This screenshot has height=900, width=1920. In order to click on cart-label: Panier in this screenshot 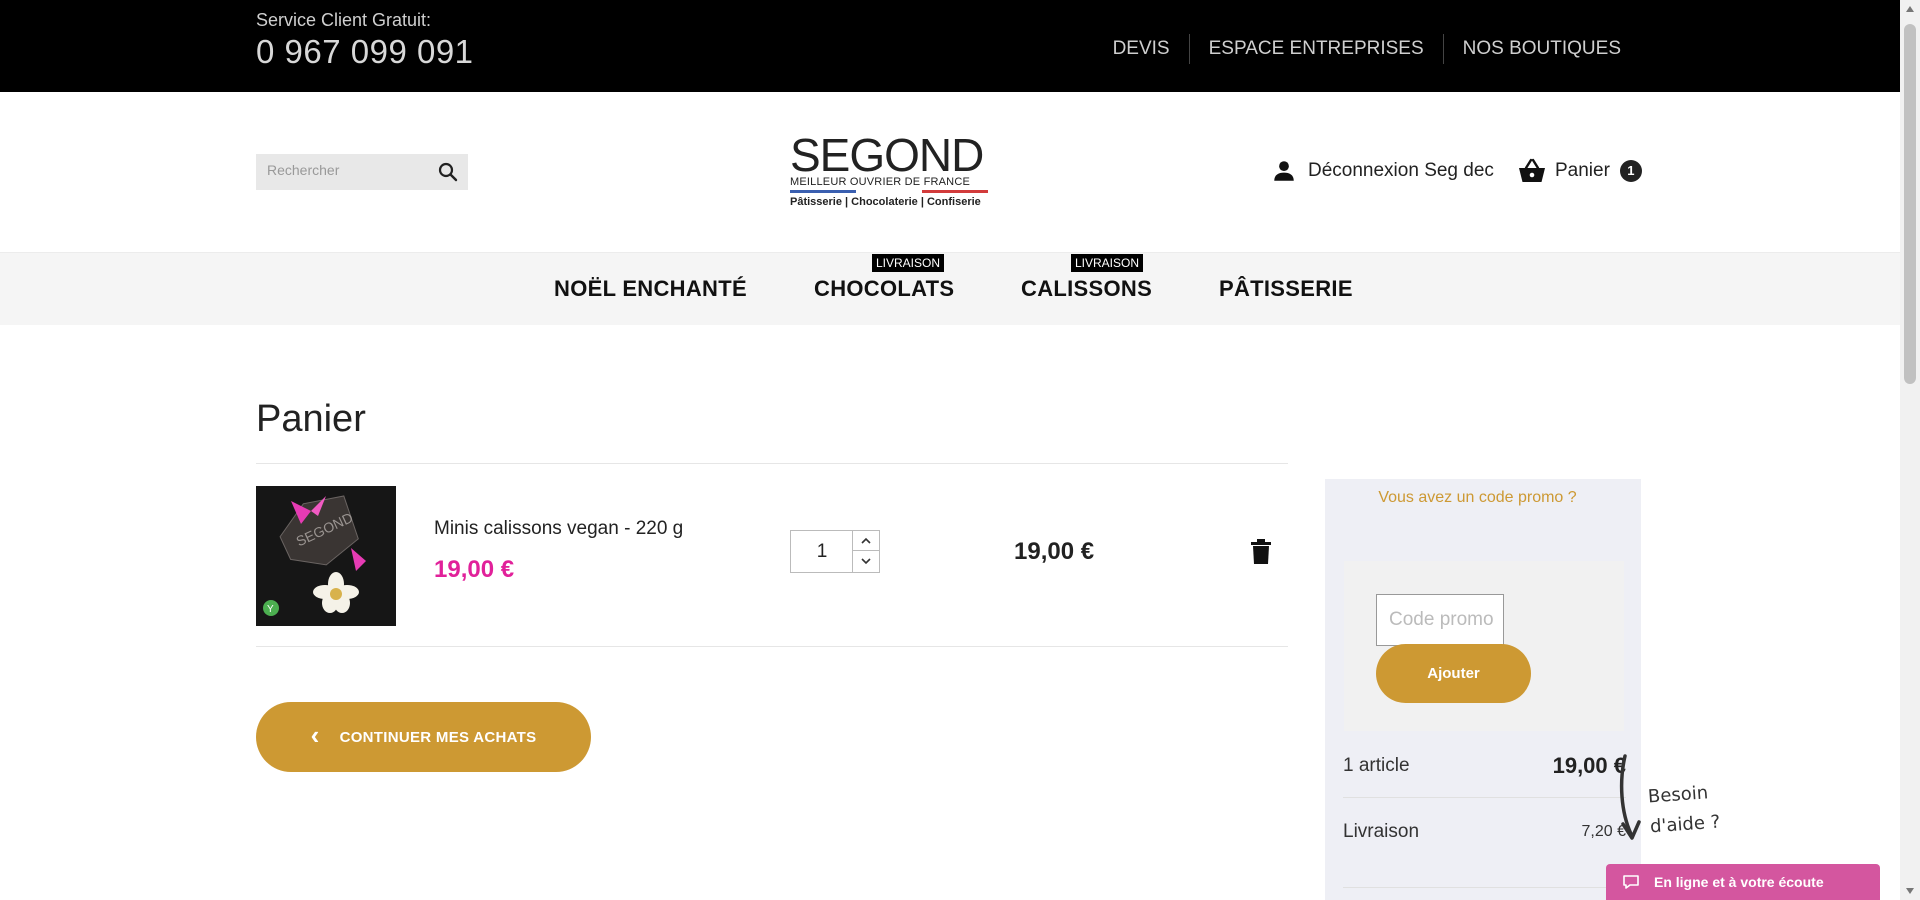, I will do `click(1582, 171)`.